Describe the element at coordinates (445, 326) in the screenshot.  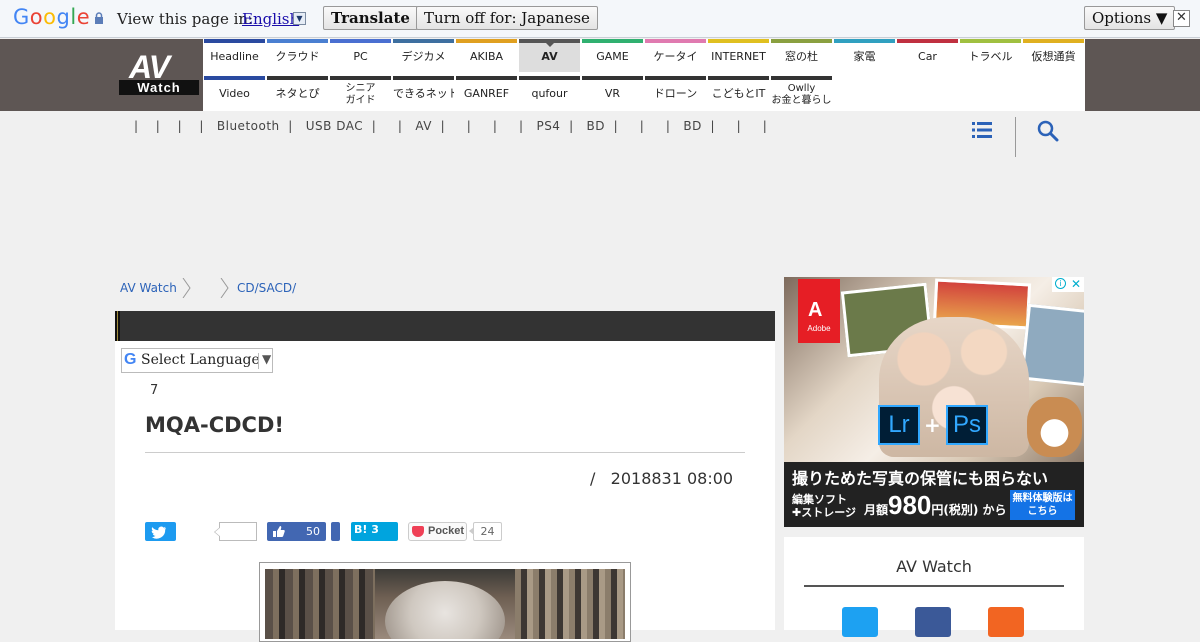
I see `article-header-bar` at that location.